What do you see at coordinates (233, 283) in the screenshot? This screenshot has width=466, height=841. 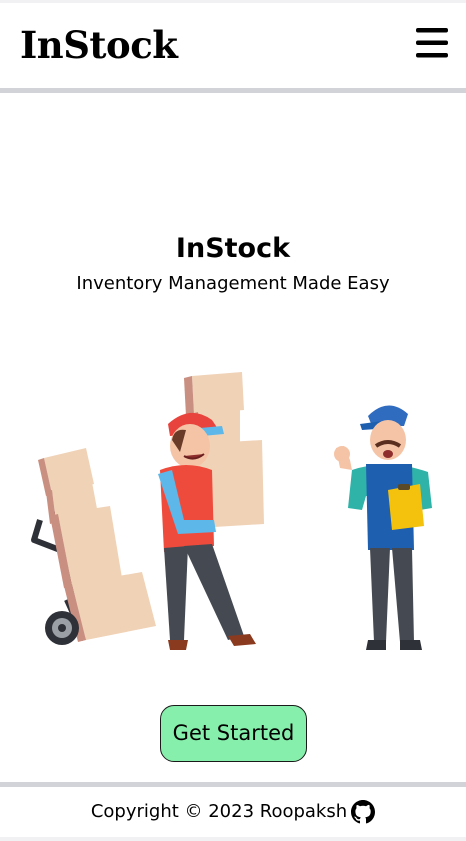 I see `hero-subtitle: Inventory Management Made Easy` at bounding box center [233, 283].